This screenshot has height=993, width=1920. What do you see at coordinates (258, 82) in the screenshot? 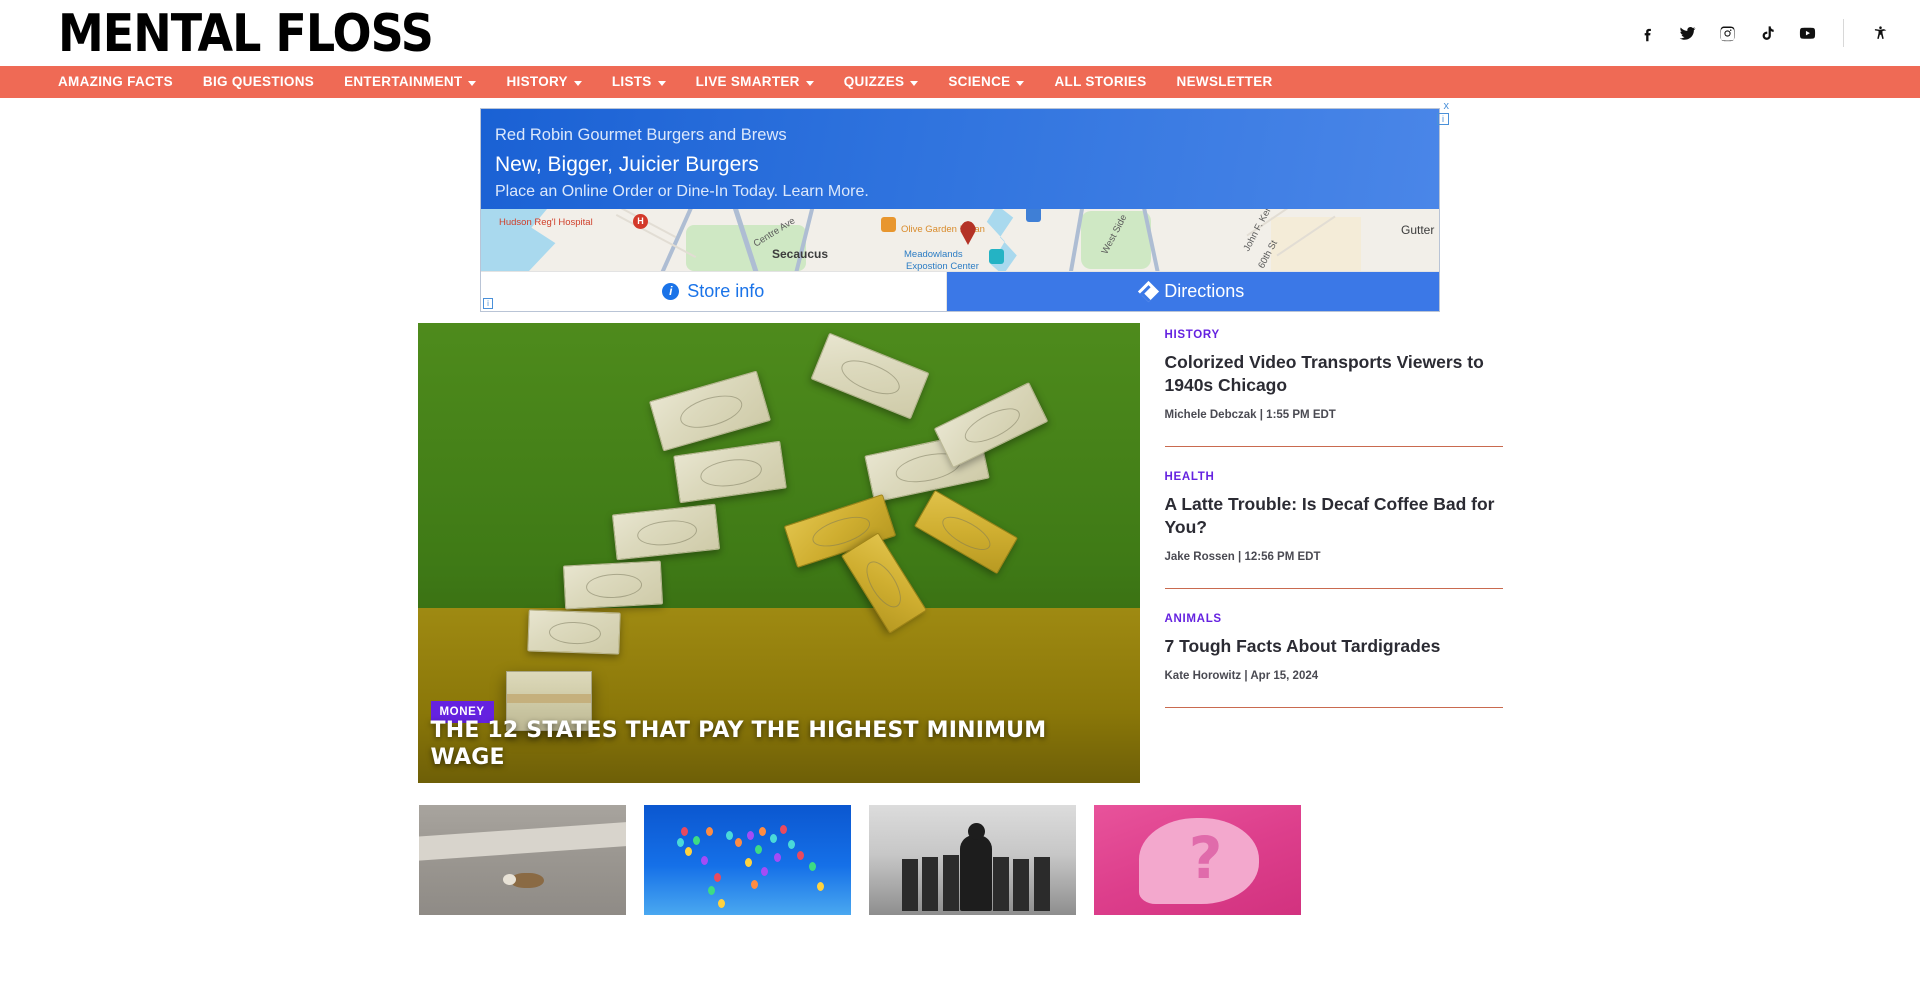
I see `nav-item-big-questions: BIG QUESTIONS` at bounding box center [258, 82].